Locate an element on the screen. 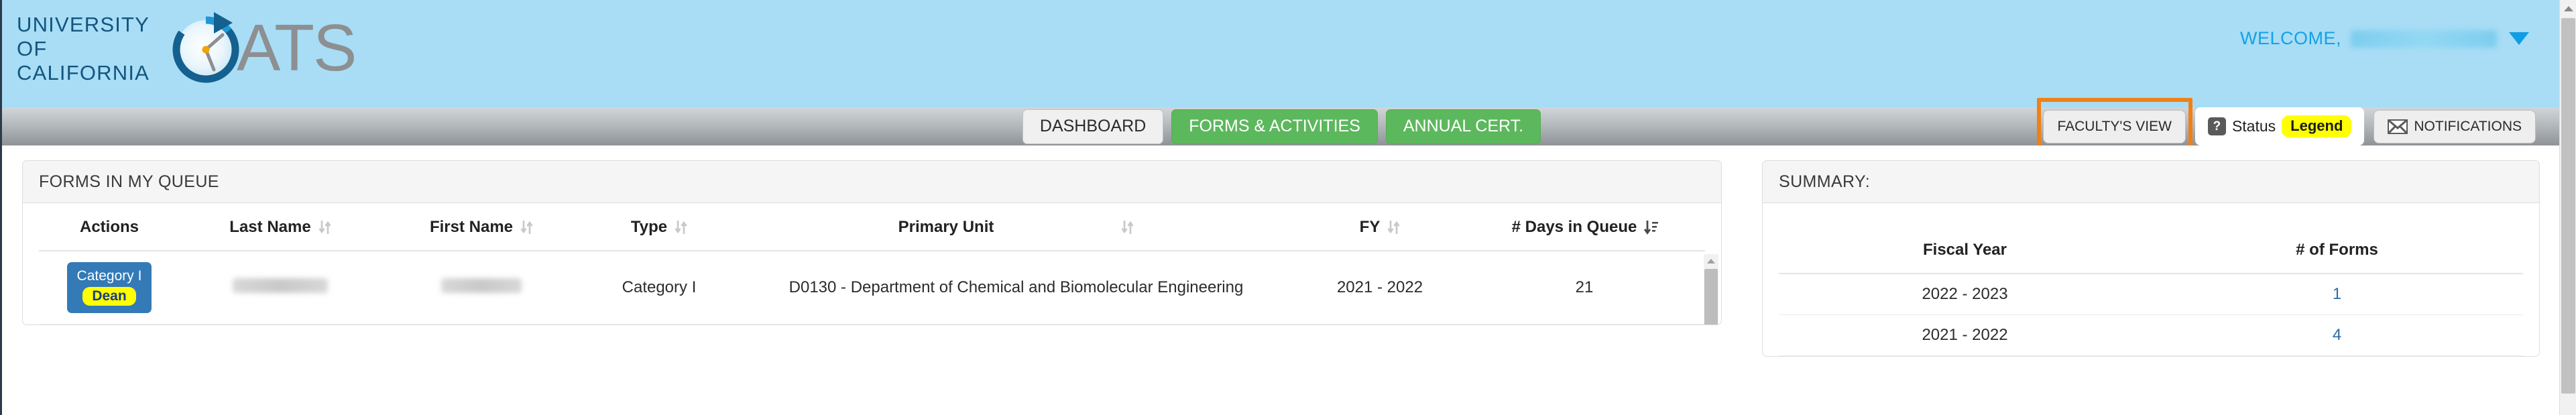 The height and width of the screenshot is (415, 2576). col-label-actions: Actions is located at coordinates (109, 227).